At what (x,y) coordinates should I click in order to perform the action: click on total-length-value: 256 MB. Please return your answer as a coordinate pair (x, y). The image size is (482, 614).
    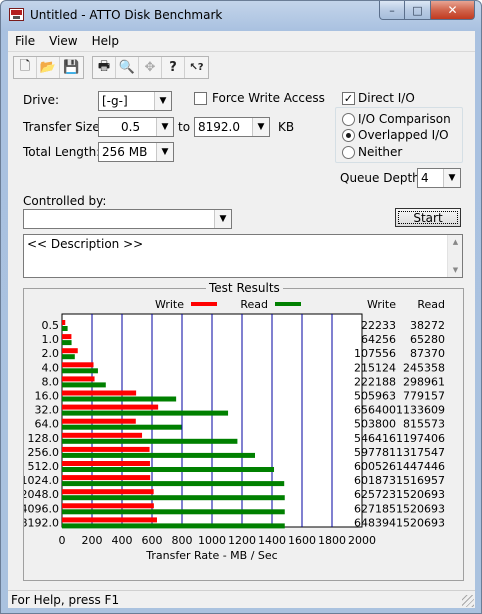
    Looking at the image, I should click on (125, 152).